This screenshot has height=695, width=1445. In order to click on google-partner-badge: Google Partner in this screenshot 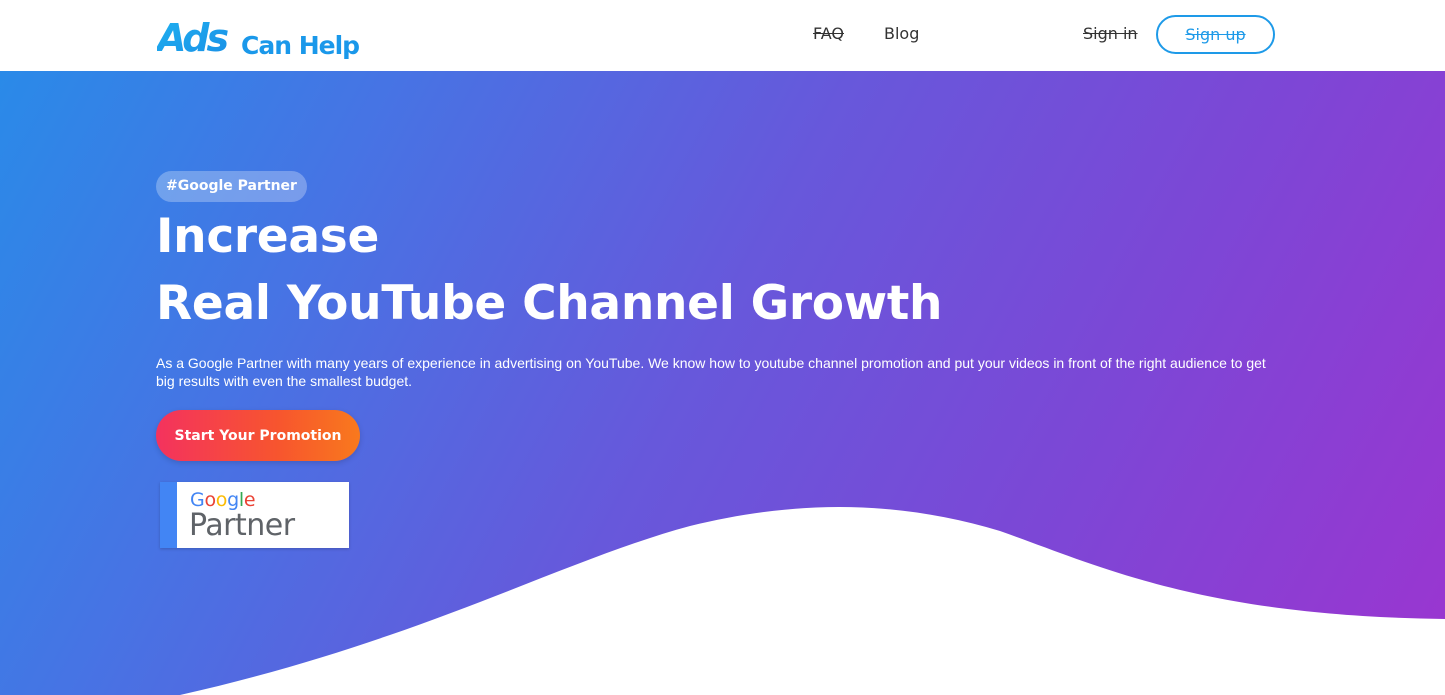, I will do `click(254, 515)`.